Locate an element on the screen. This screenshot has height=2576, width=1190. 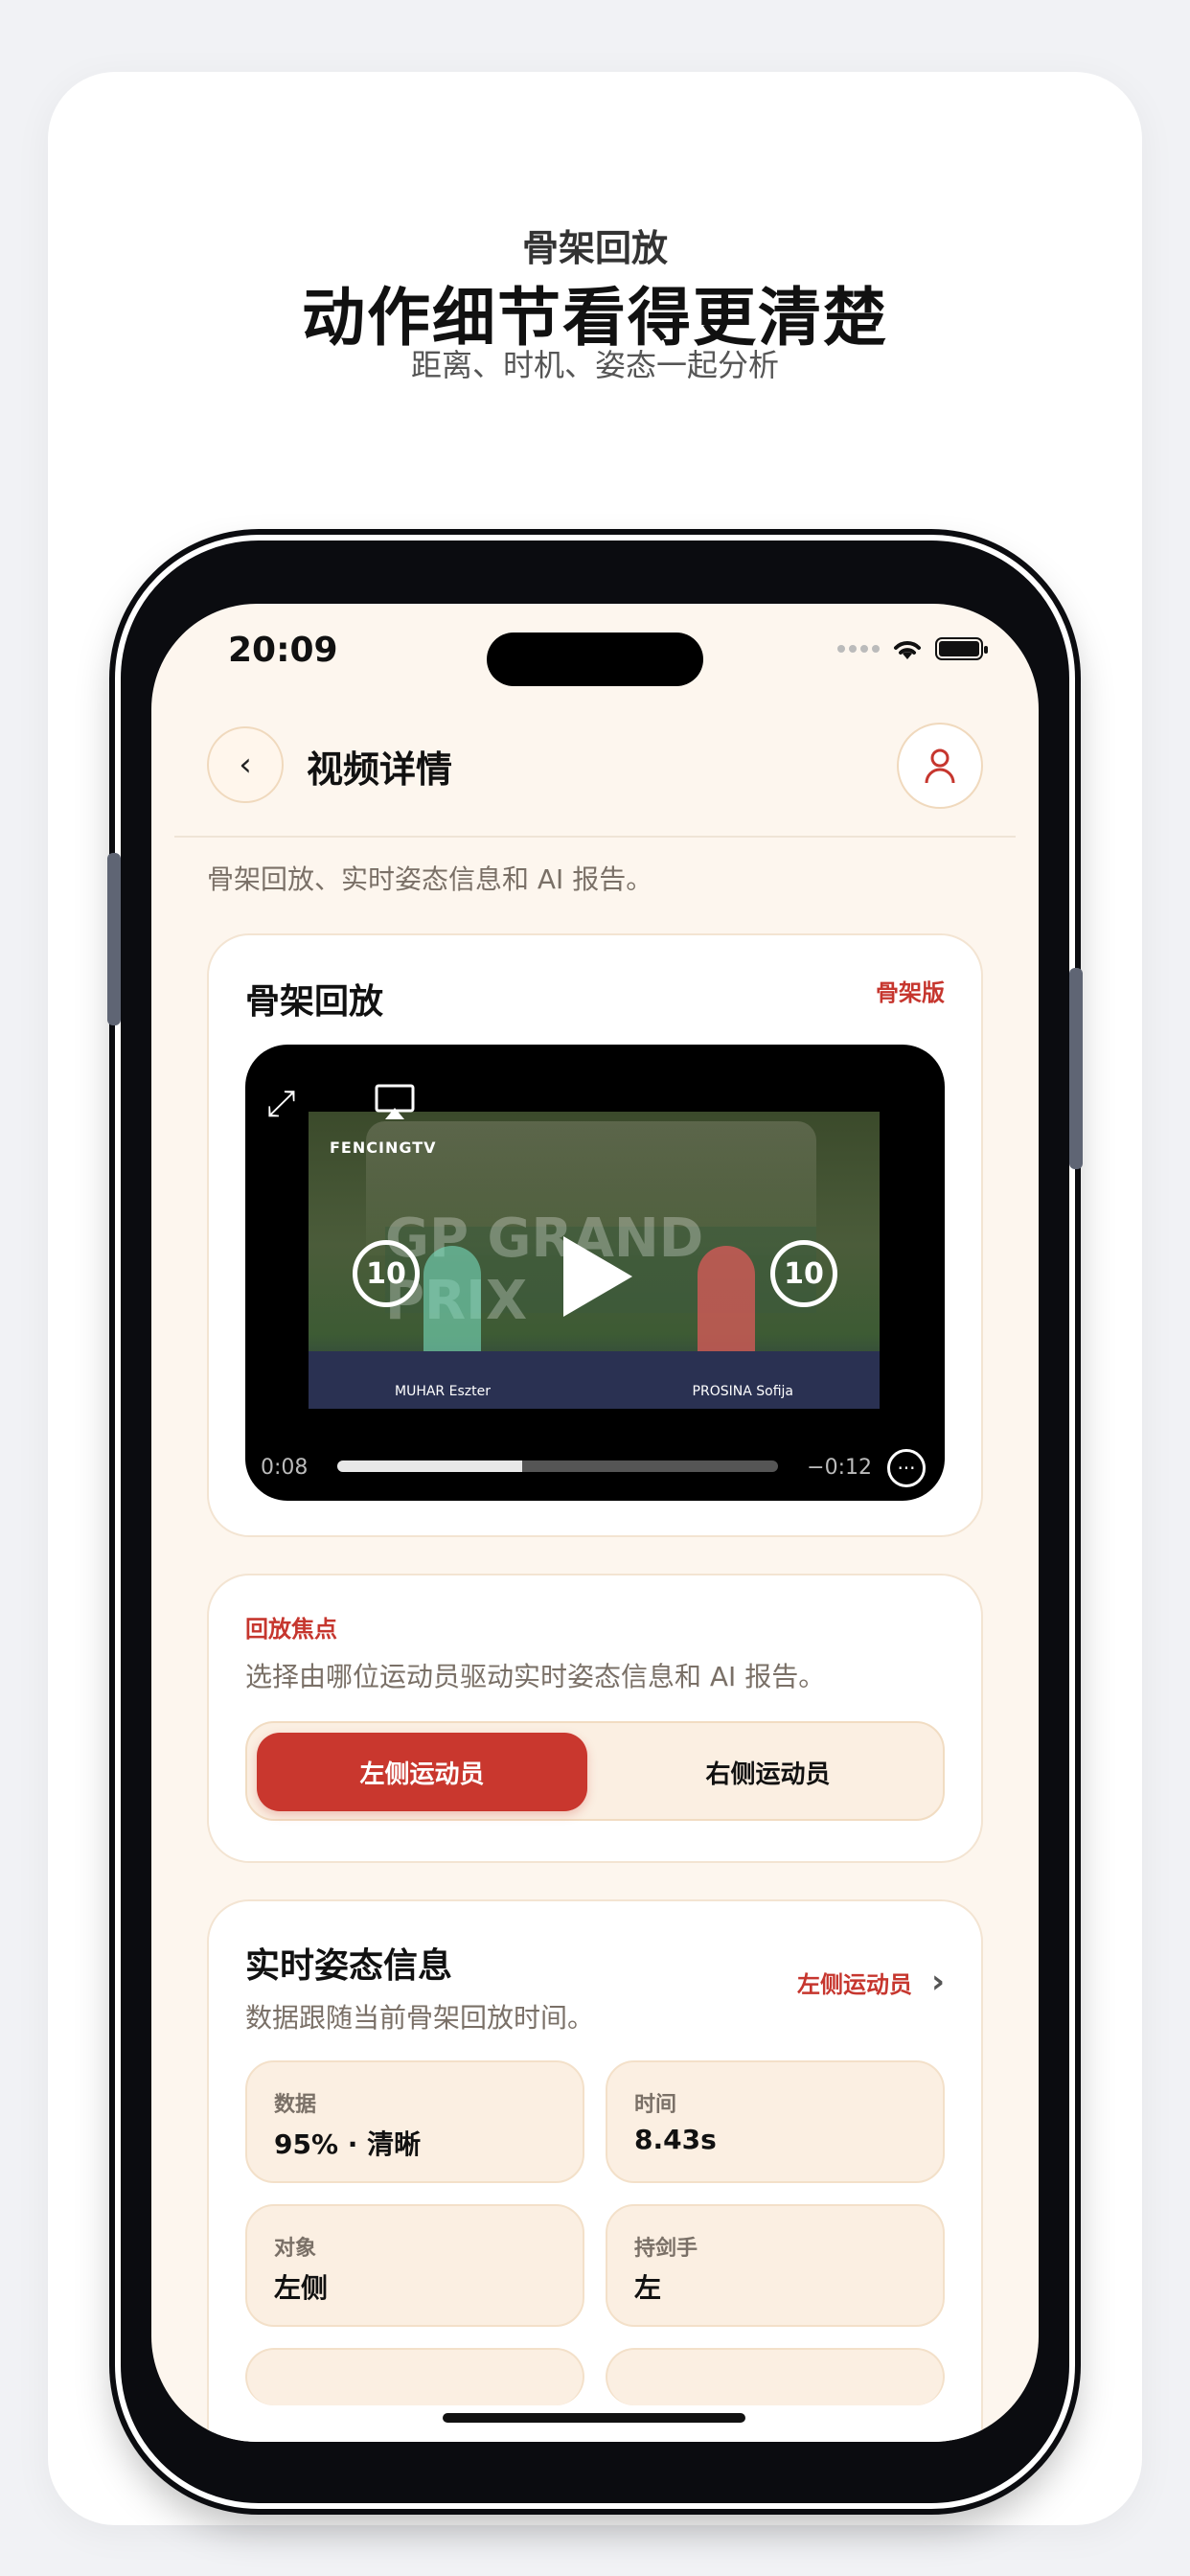
status-time: 20:09 is located at coordinates (283, 650).